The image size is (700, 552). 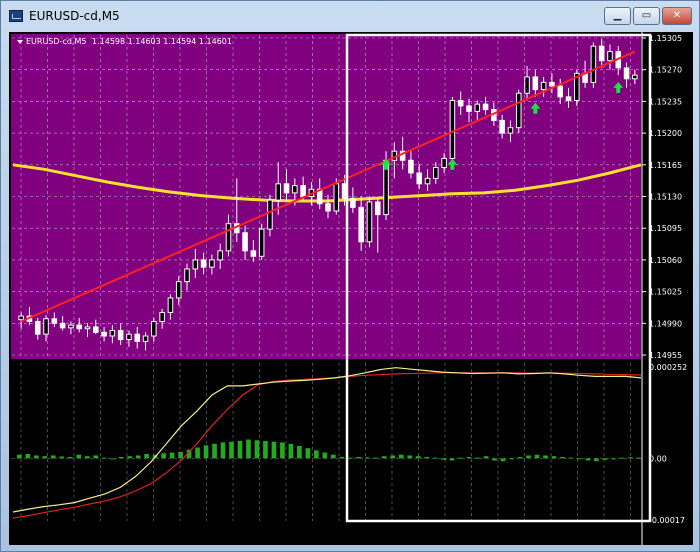 What do you see at coordinates (677, 16) in the screenshot?
I see `close-button: ✕` at bounding box center [677, 16].